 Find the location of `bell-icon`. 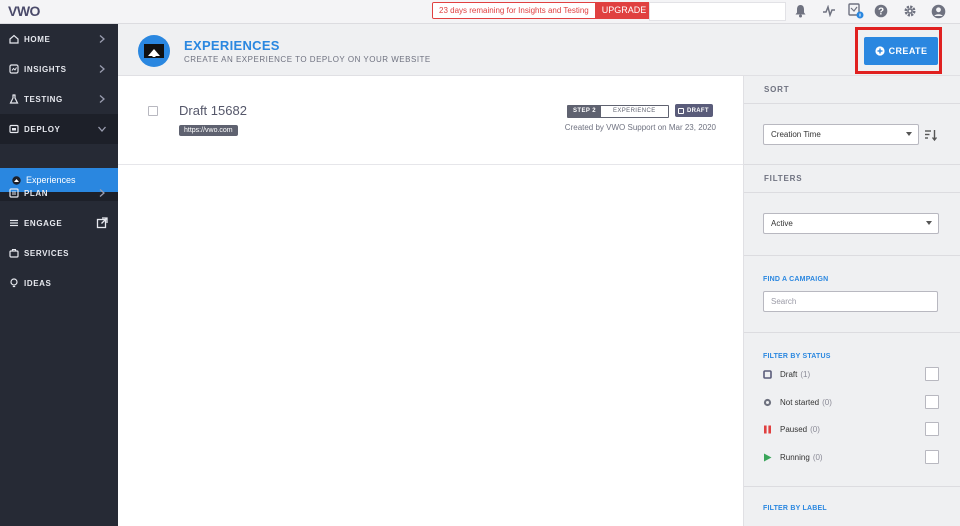

bell-icon is located at coordinates (800, 11).